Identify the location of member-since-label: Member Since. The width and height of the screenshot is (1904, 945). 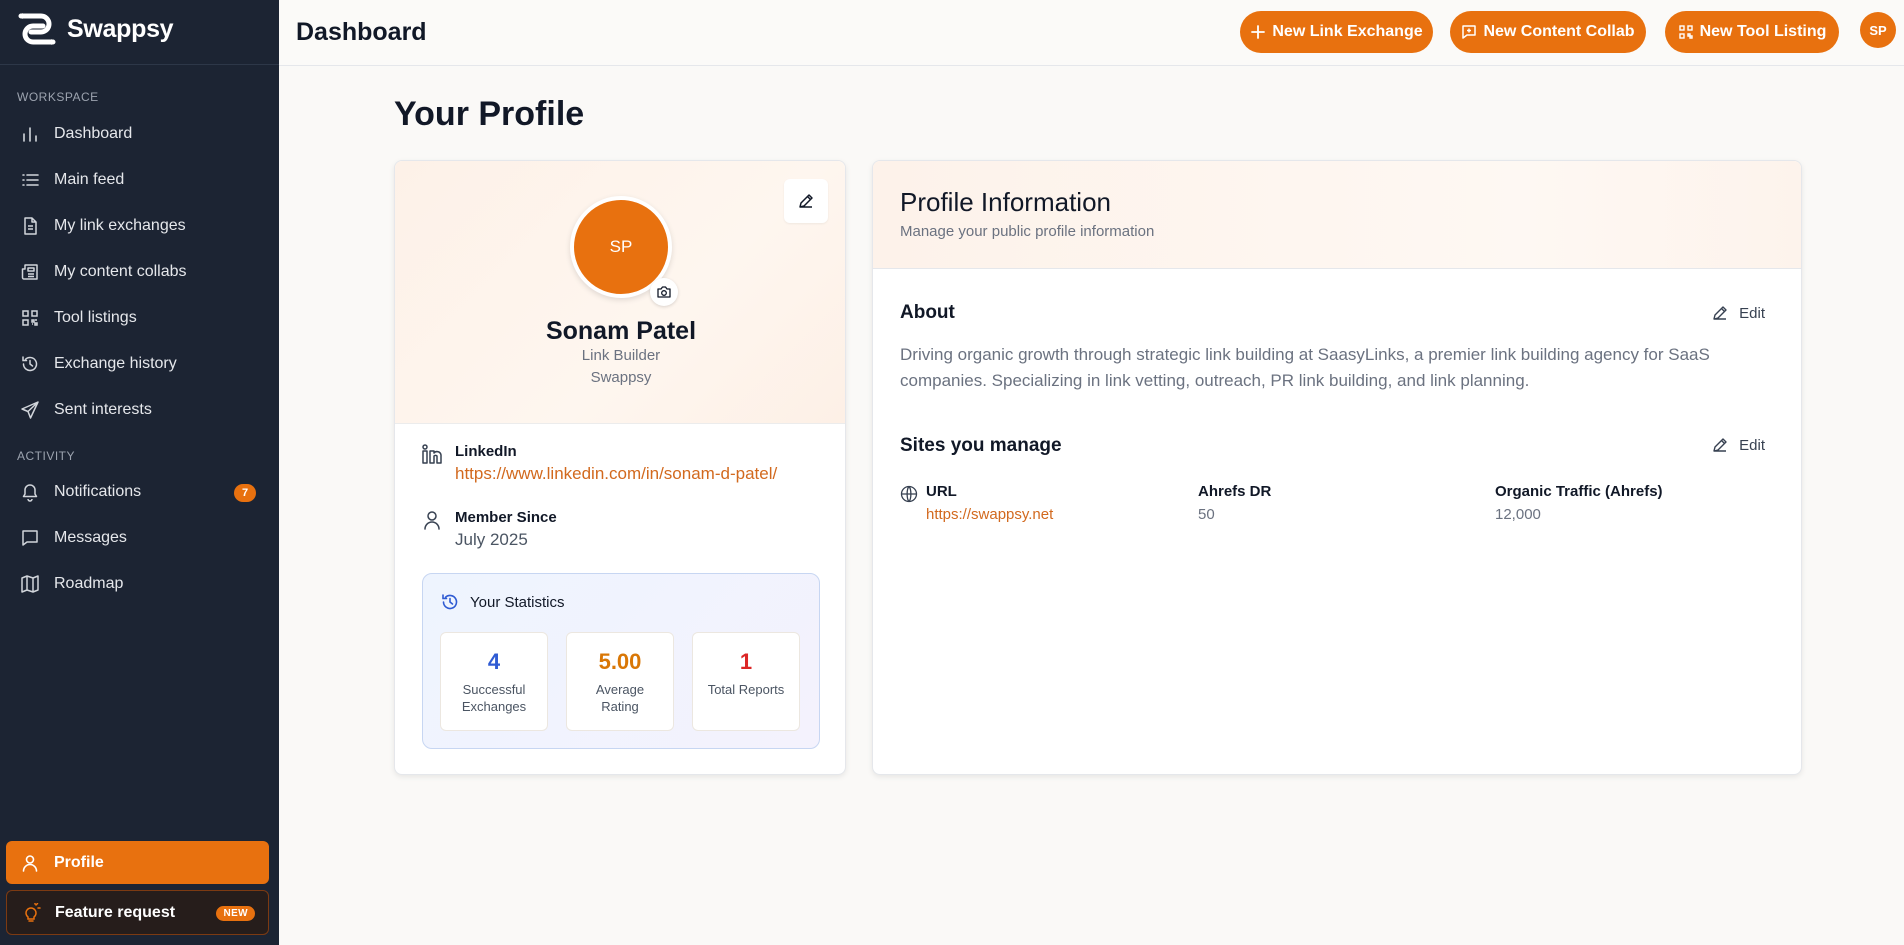
(506, 517).